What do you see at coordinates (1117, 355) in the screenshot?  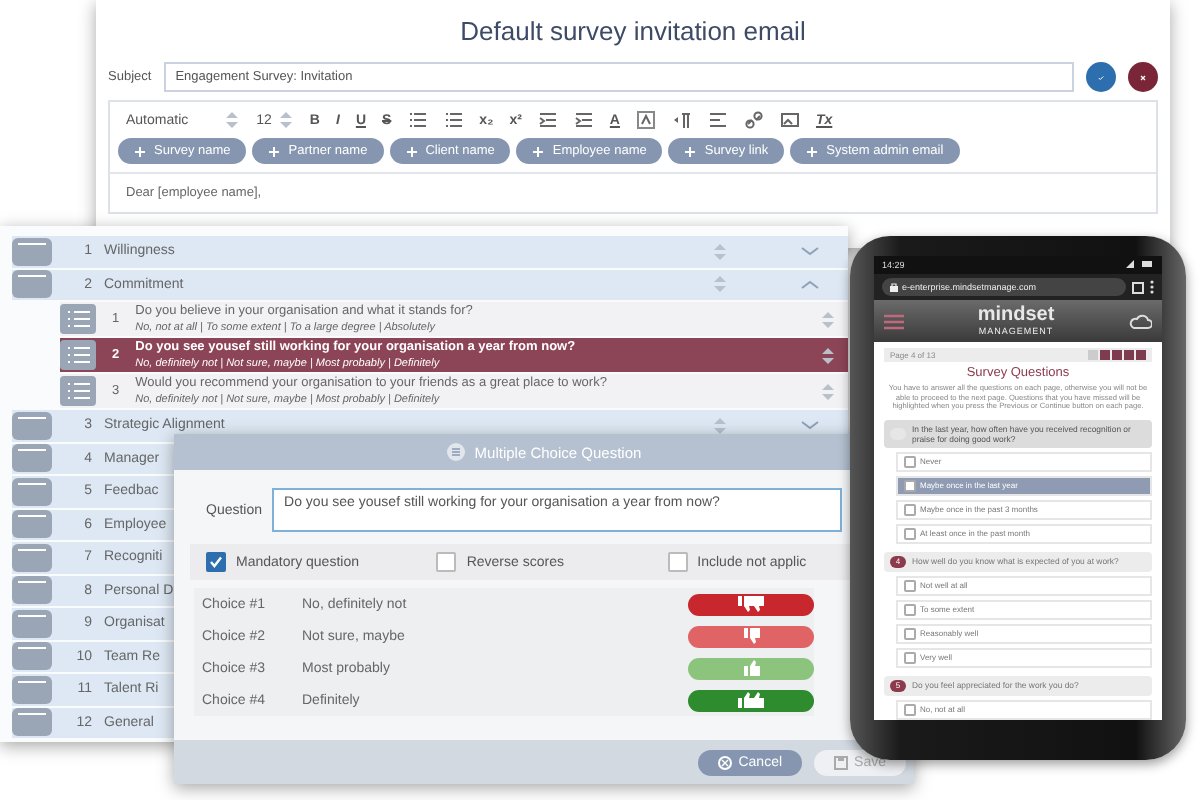 I see `page-dots-icon` at bounding box center [1117, 355].